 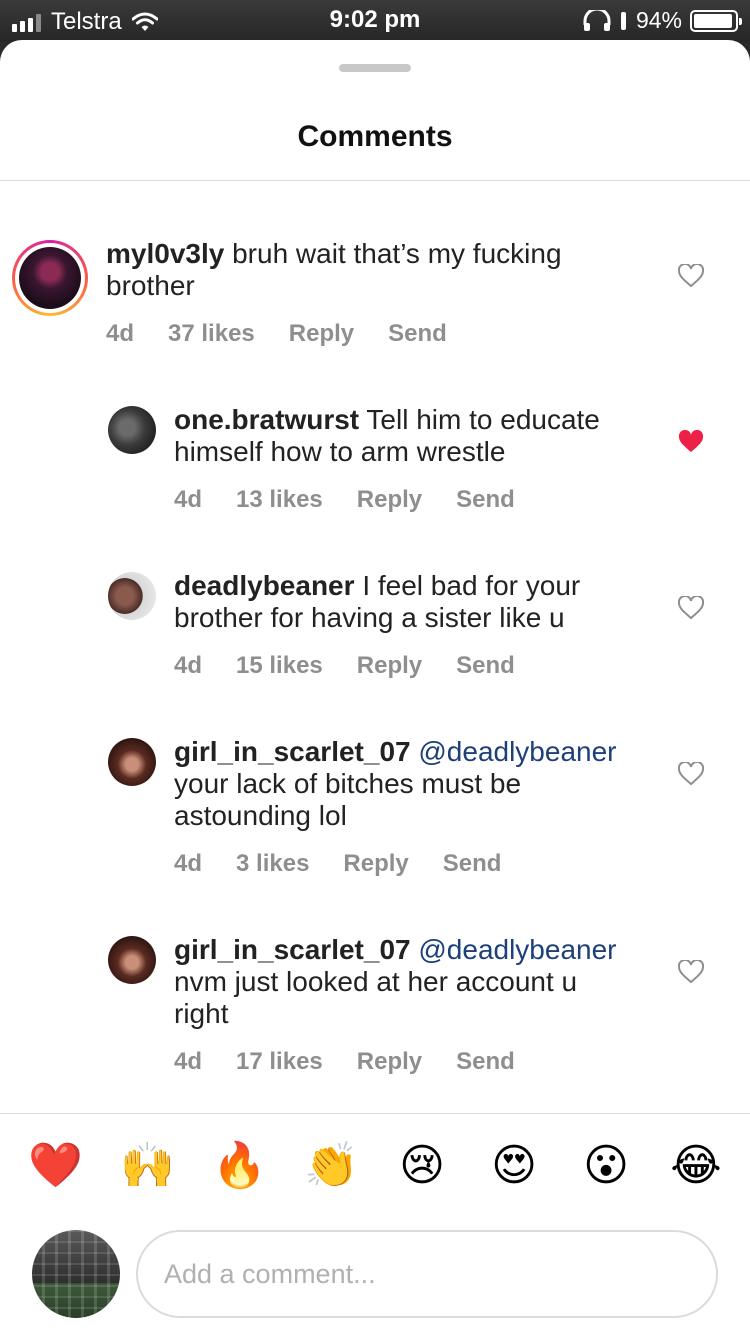 I want to click on comment-likes: 3 likes, so click(x=272, y=864).